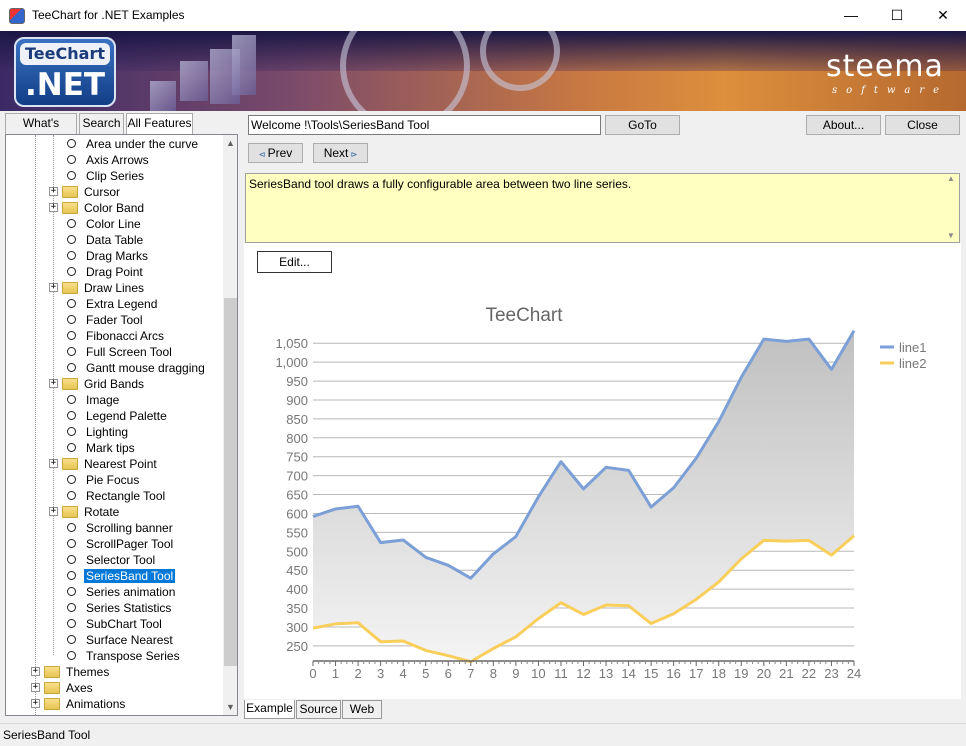 This screenshot has width=966, height=746. What do you see at coordinates (104, 480) in the screenshot?
I see `tree-item: Pie Focus` at bounding box center [104, 480].